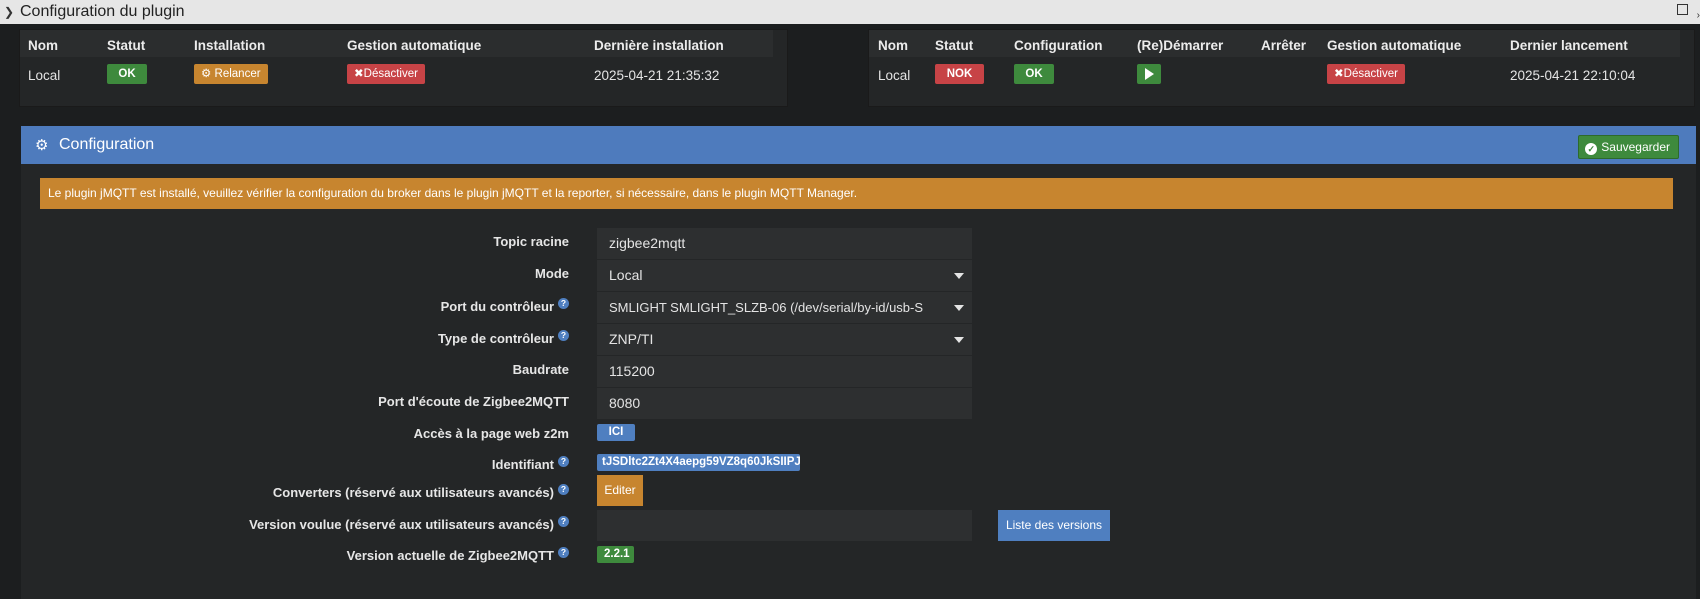 Image resolution: width=1700 pixels, height=599 pixels. I want to click on version-current-label: Version actuelle de Zigbee2MQTT?, so click(458, 555).